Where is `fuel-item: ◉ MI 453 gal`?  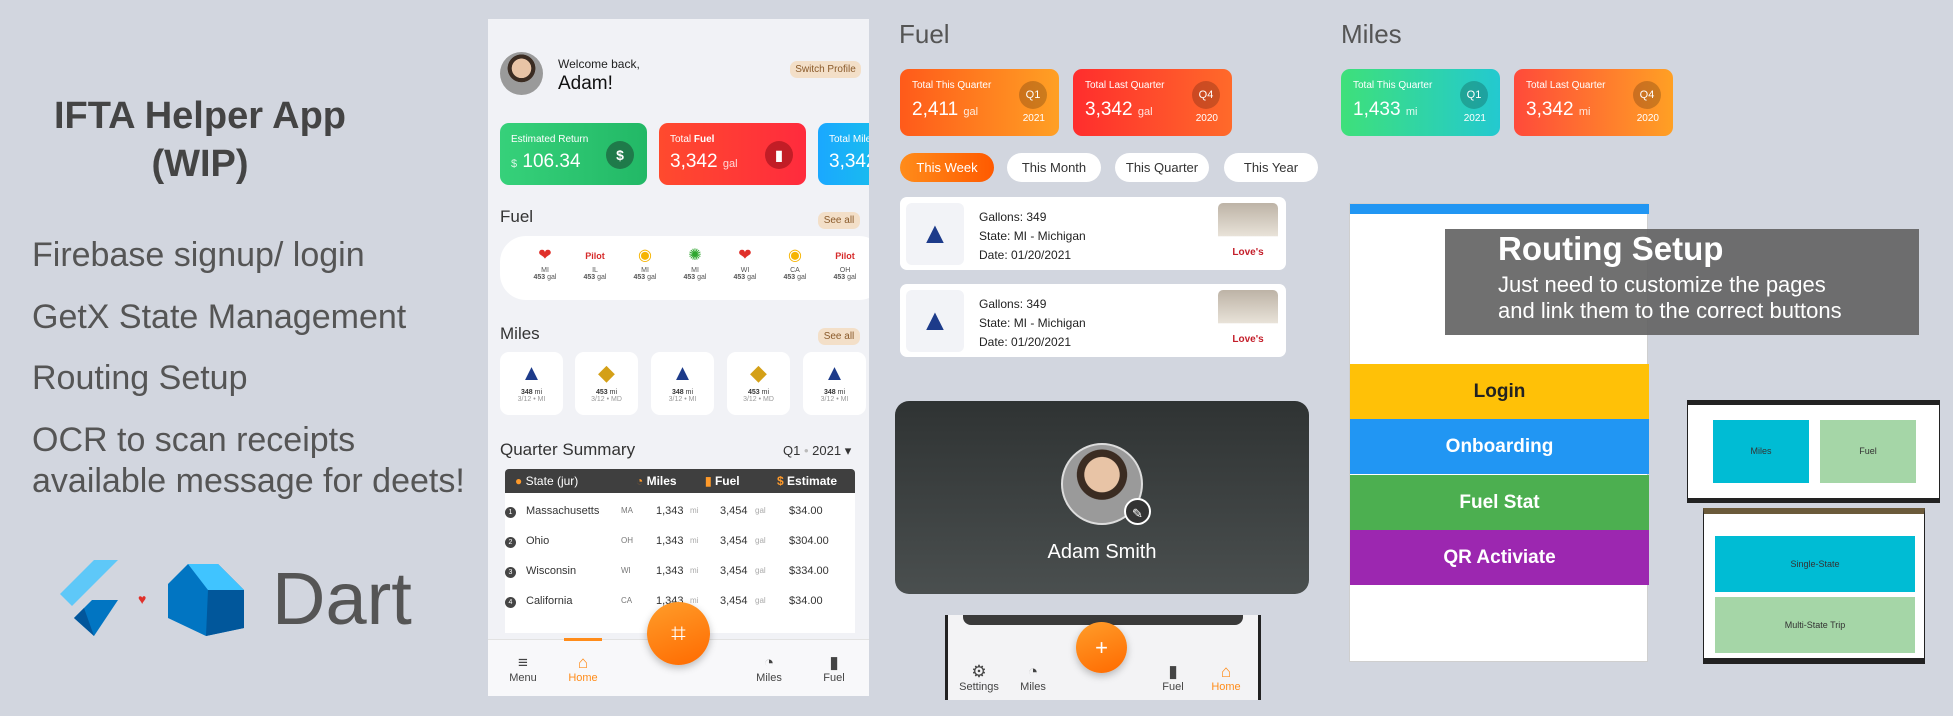 fuel-item: ◉ MI 453 gal is located at coordinates (645, 263).